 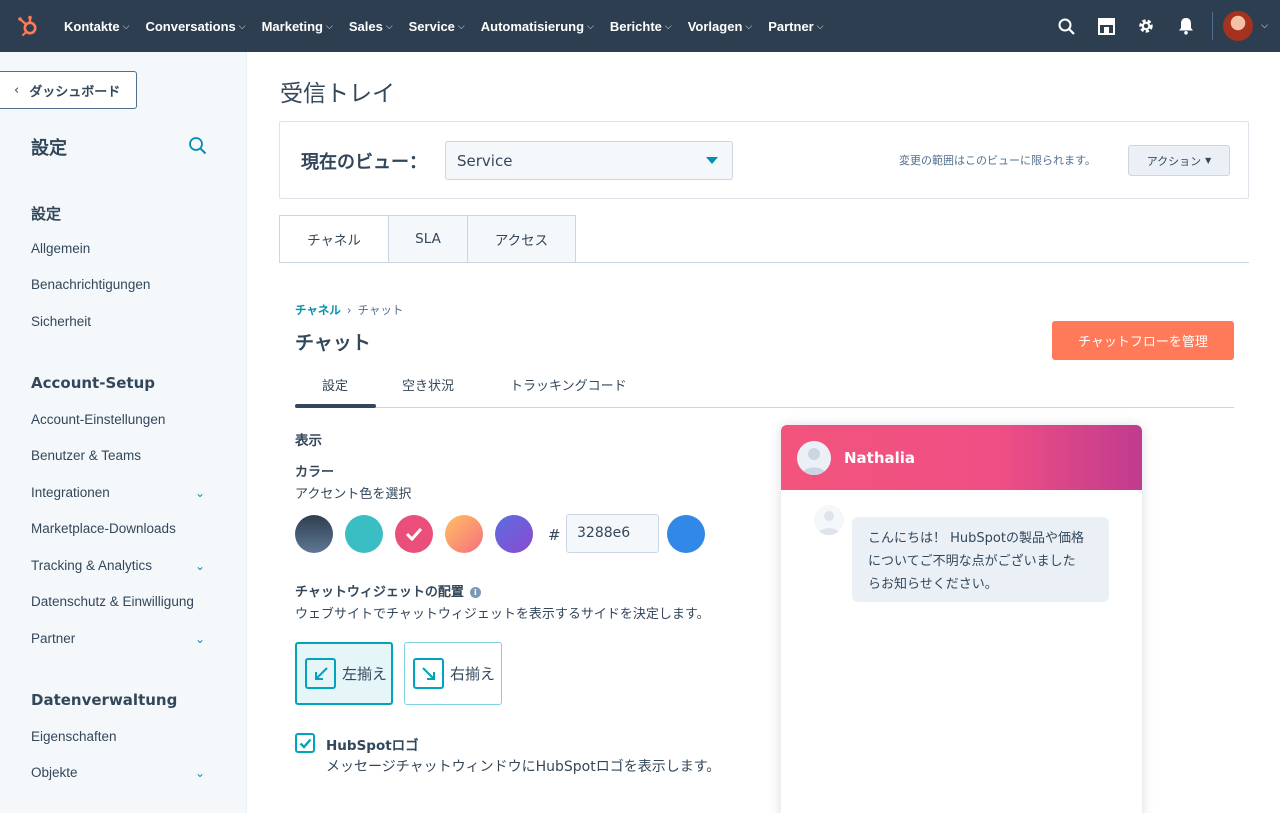 What do you see at coordinates (431, 26) in the screenshot?
I see `nav-label: Service` at bounding box center [431, 26].